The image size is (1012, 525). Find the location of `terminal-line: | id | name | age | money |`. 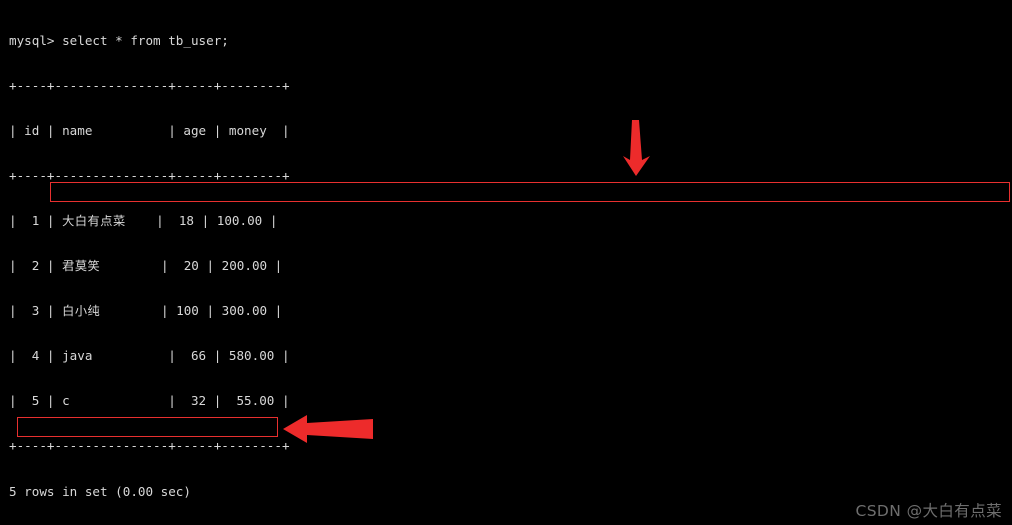

terminal-line: | id | name | age | money | is located at coordinates (149, 131).